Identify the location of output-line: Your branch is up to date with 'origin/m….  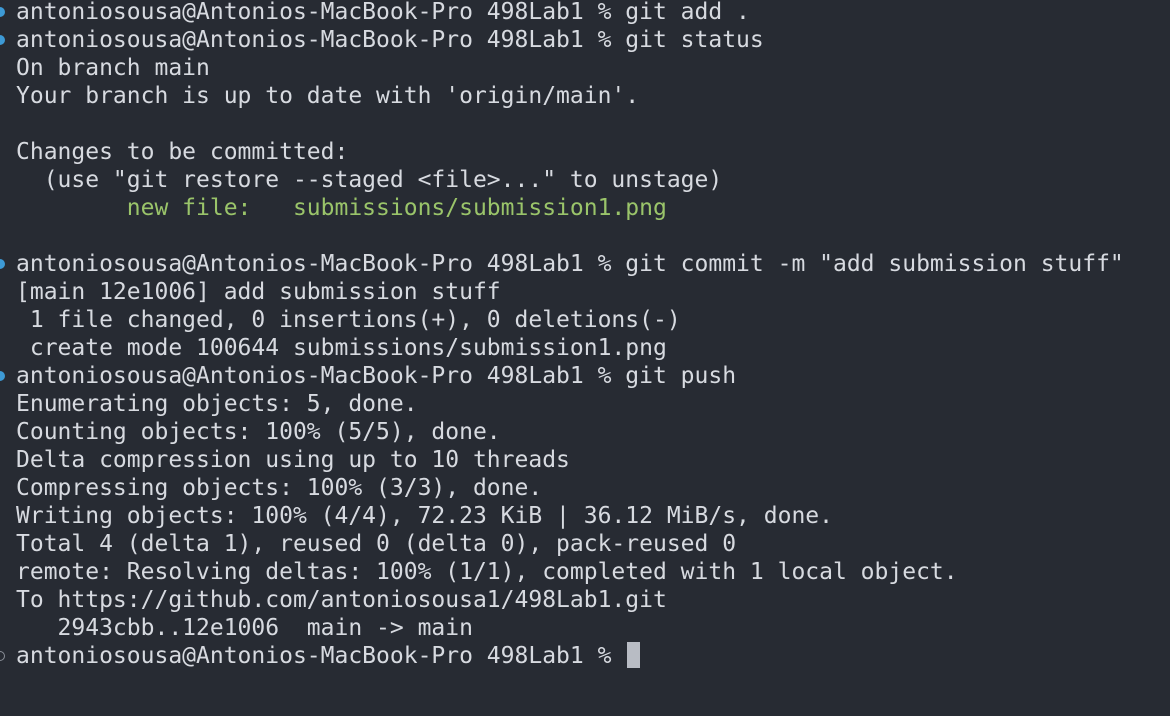
(328, 96).